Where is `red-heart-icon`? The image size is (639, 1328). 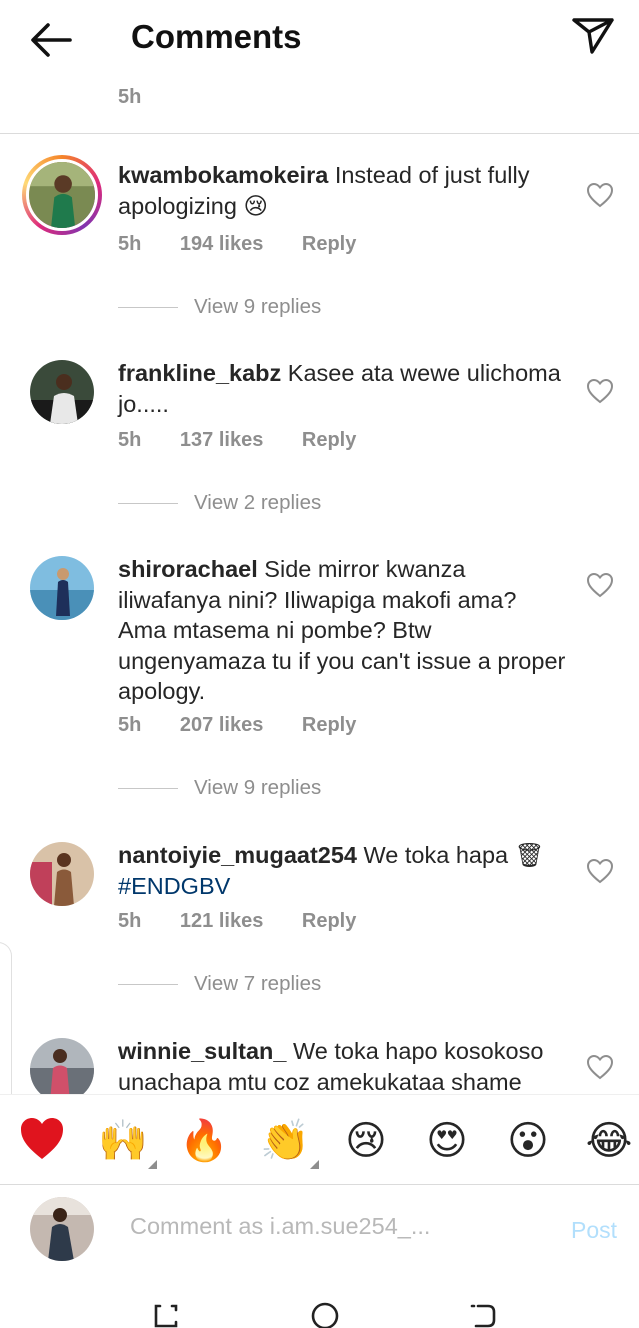
red-heart-icon is located at coordinates (42, 1138).